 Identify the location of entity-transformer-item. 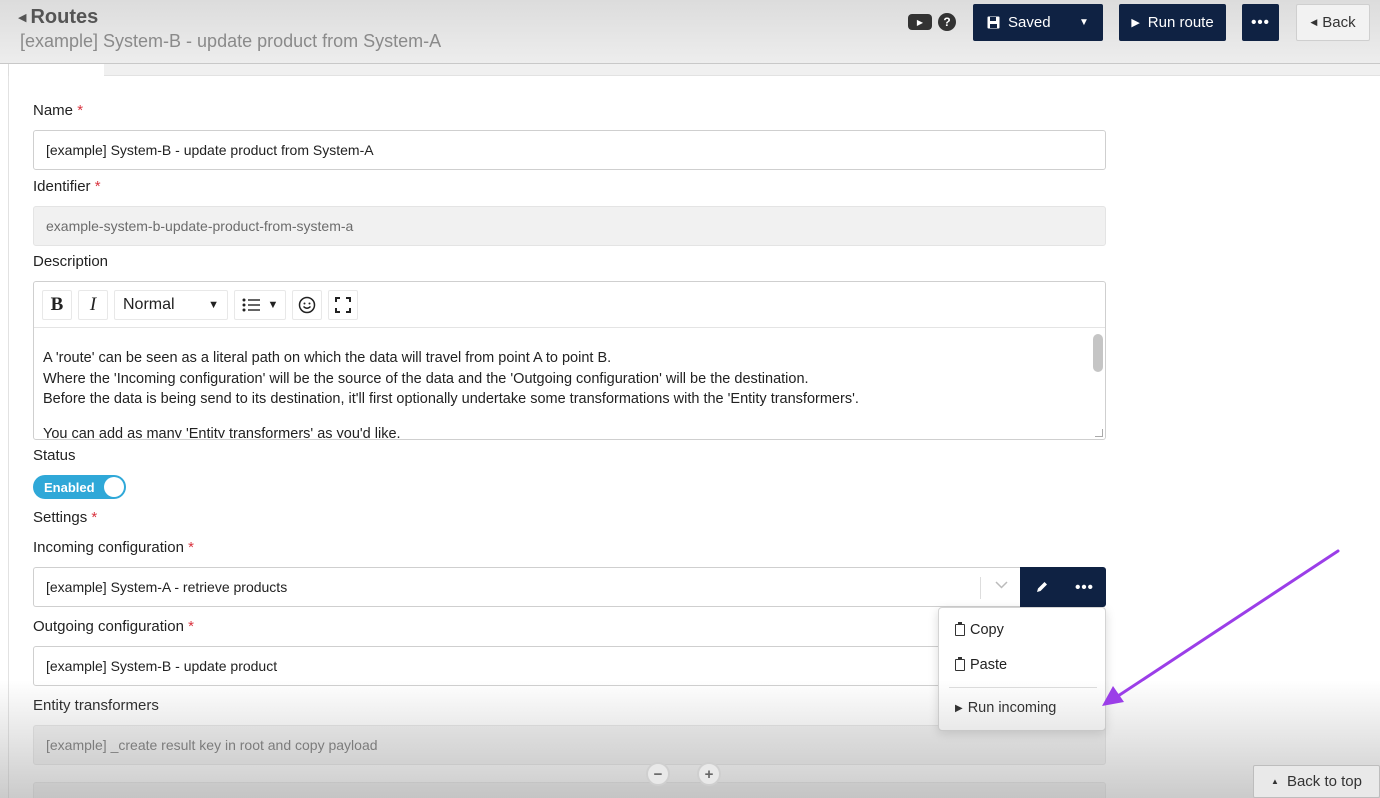
(569, 790).